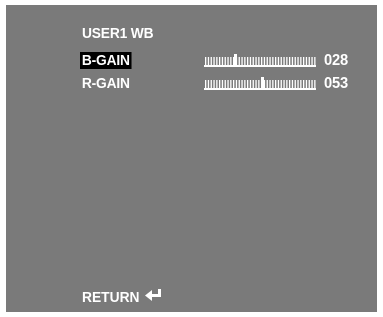  What do you see at coordinates (118, 33) in the screenshot?
I see `menu-title: USER1 WB` at bounding box center [118, 33].